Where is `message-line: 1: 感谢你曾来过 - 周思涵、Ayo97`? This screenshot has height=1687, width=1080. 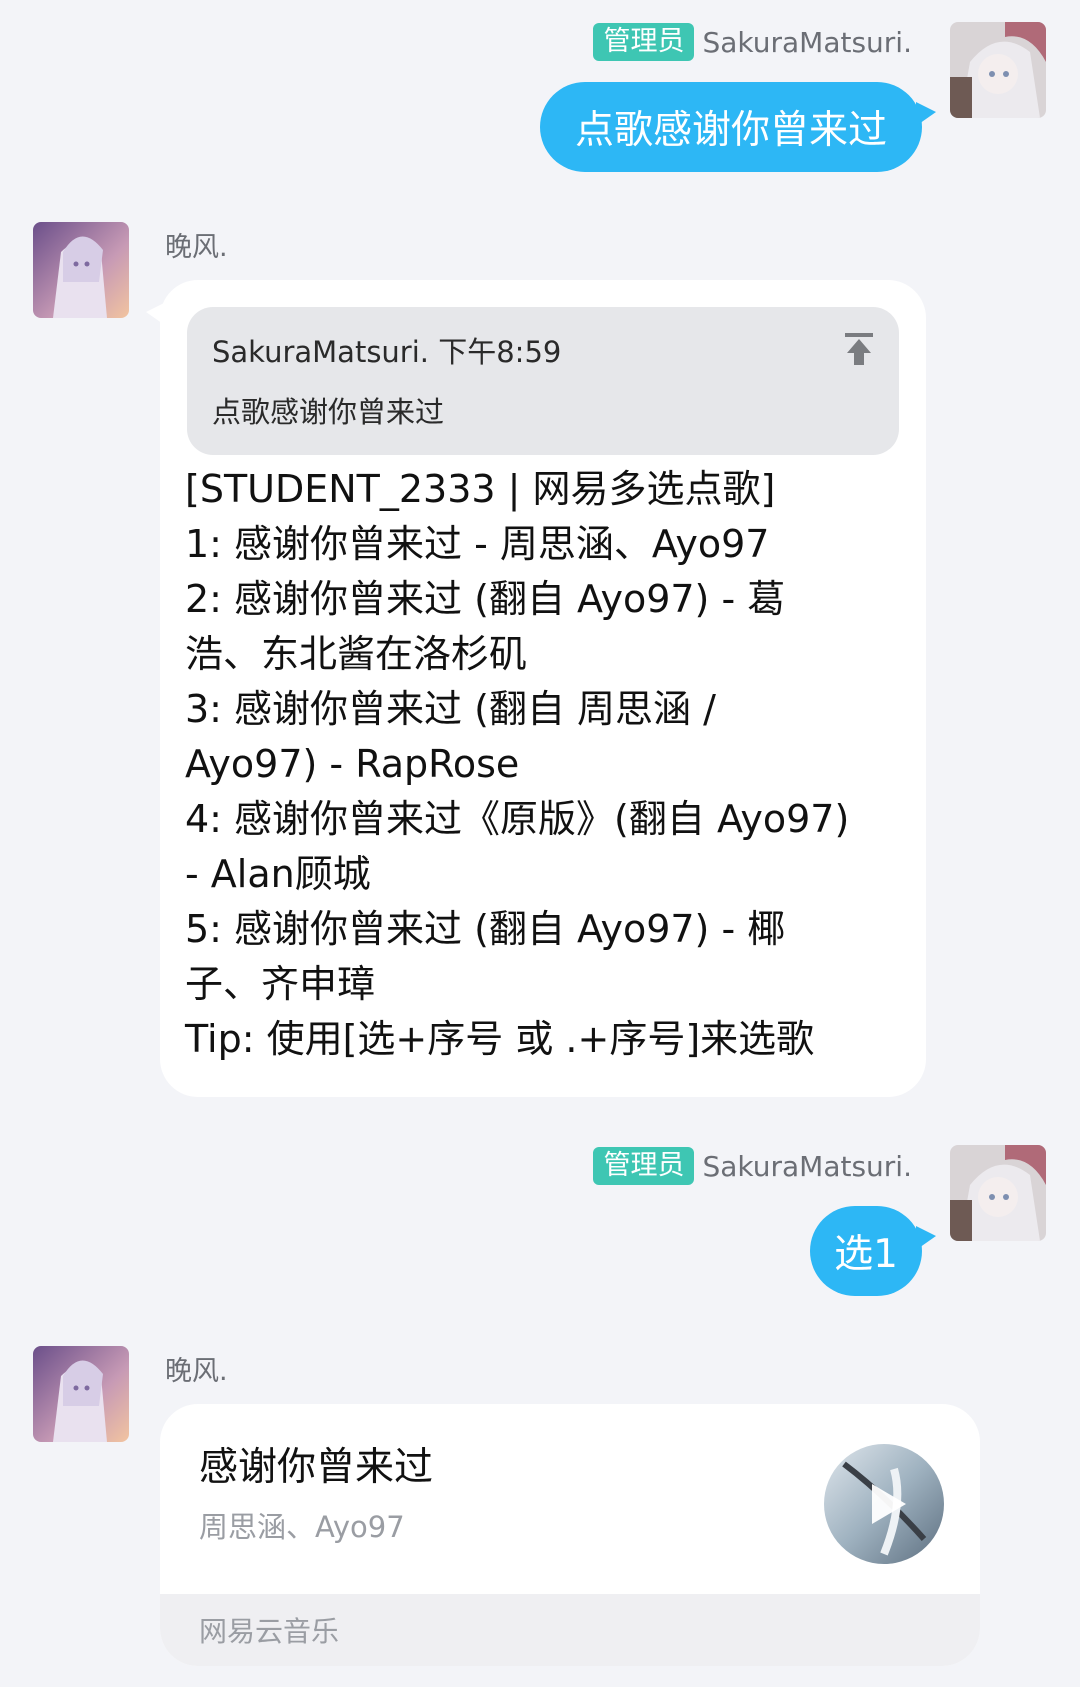 message-line: 1: 感谢你曾来过 - 周思涵、Ayo97 is located at coordinates (477, 544).